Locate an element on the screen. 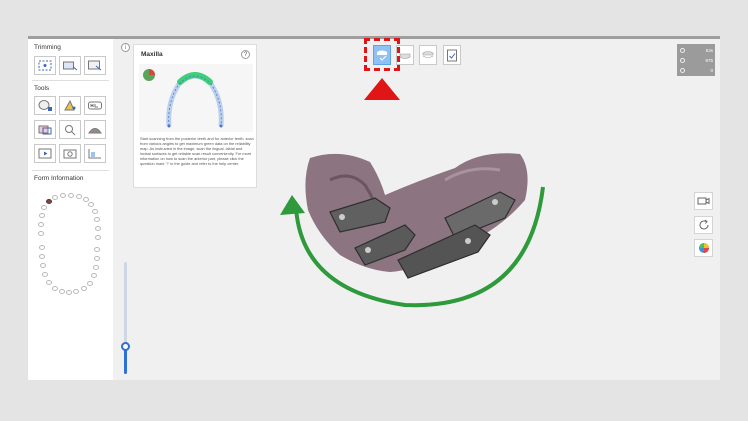 The width and height of the screenshot is (748, 421). jaw-indicator-icon is located at coordinates (149, 75).